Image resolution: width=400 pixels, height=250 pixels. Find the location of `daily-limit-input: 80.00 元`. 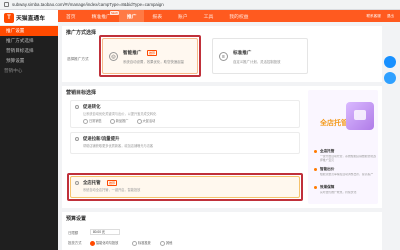

daily-limit-input: 80.00 元 is located at coordinates (105, 232).